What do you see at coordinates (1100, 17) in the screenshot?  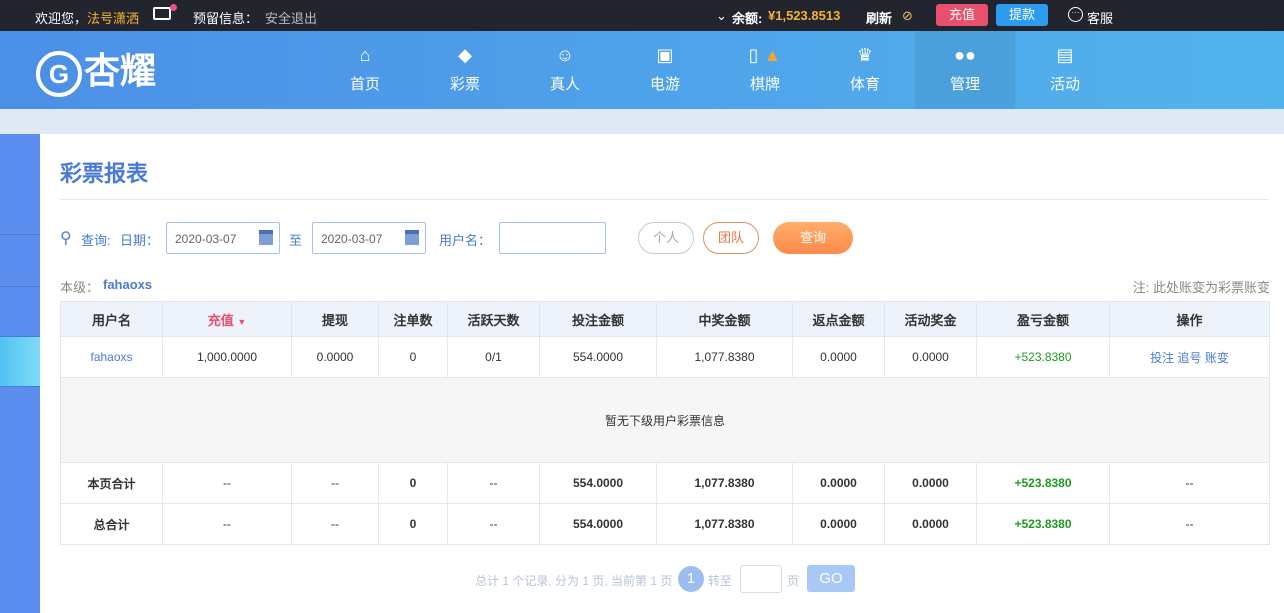 I see `customer-service-link: 客服` at bounding box center [1100, 17].